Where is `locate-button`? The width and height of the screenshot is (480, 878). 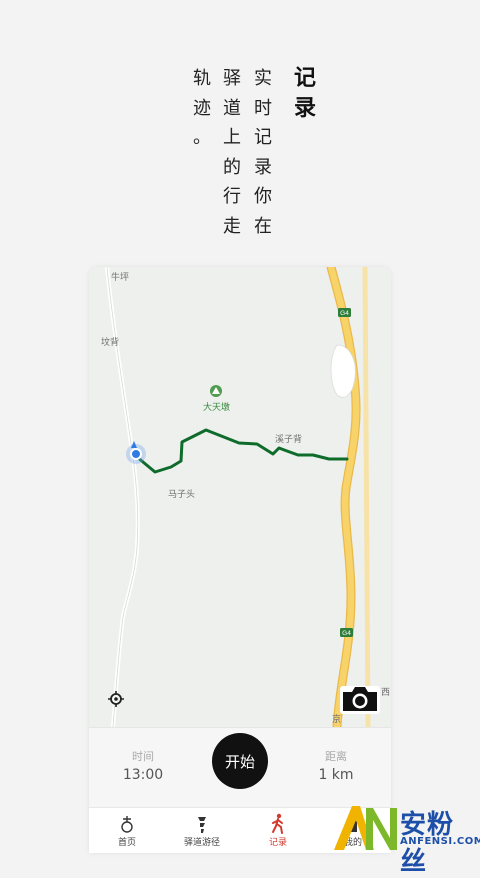
locate-button is located at coordinates (116, 699).